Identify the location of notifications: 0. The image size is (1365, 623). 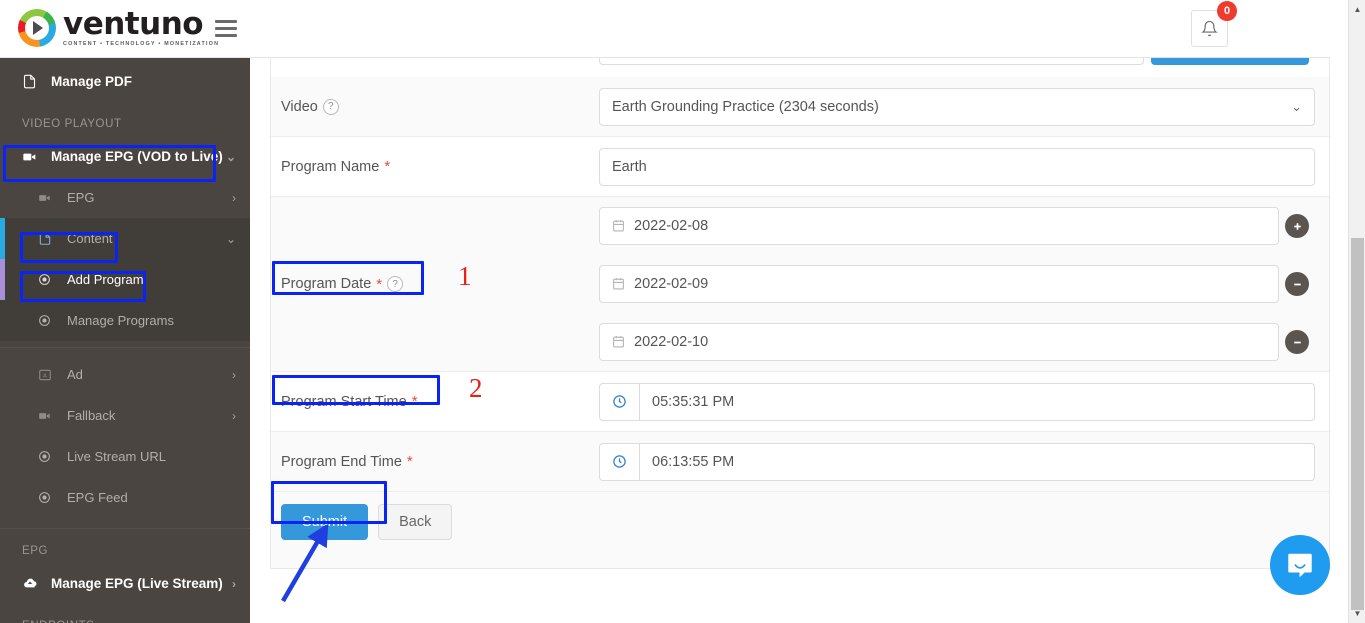
(1214, 24).